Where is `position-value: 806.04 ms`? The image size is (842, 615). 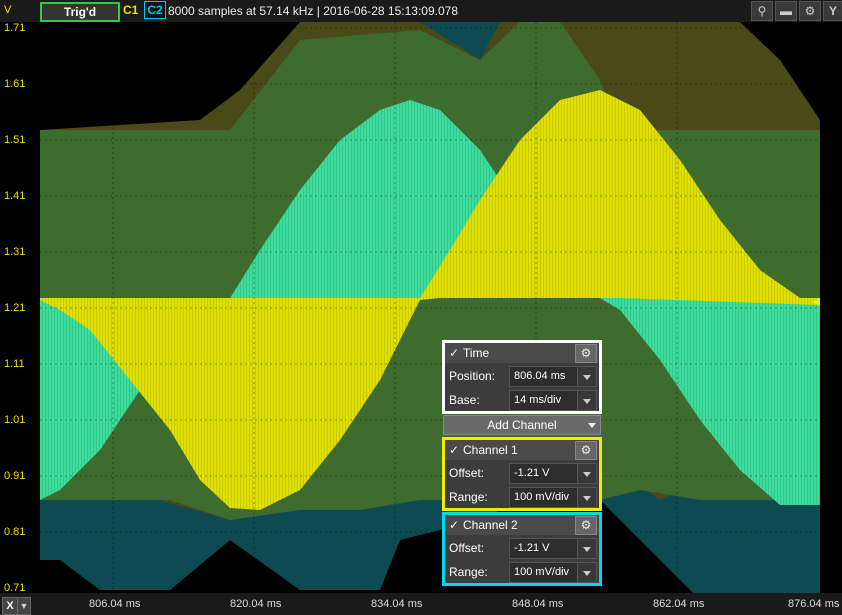 position-value: 806.04 ms is located at coordinates (540, 376).